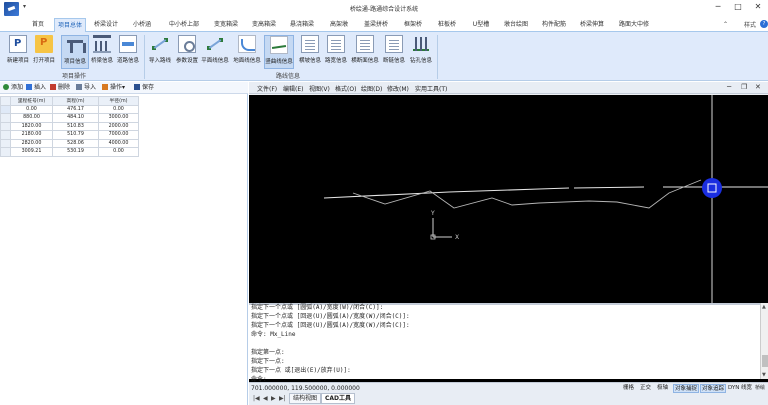 The height and width of the screenshot is (405, 768). What do you see at coordinates (38, 25) in the screenshot?
I see `tab-home: 首页` at bounding box center [38, 25].